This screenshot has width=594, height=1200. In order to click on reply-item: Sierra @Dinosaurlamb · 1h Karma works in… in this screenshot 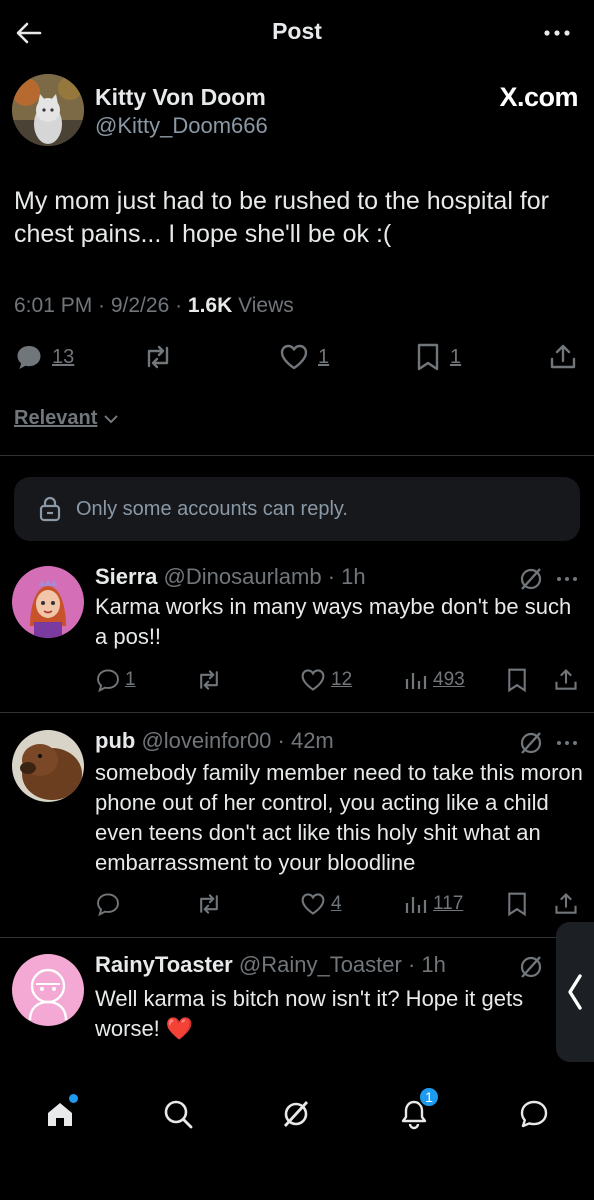, I will do `click(297, 635)`.